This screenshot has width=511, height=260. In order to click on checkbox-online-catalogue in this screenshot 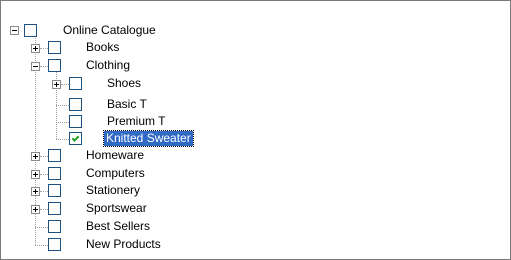, I will do `click(30, 30)`.